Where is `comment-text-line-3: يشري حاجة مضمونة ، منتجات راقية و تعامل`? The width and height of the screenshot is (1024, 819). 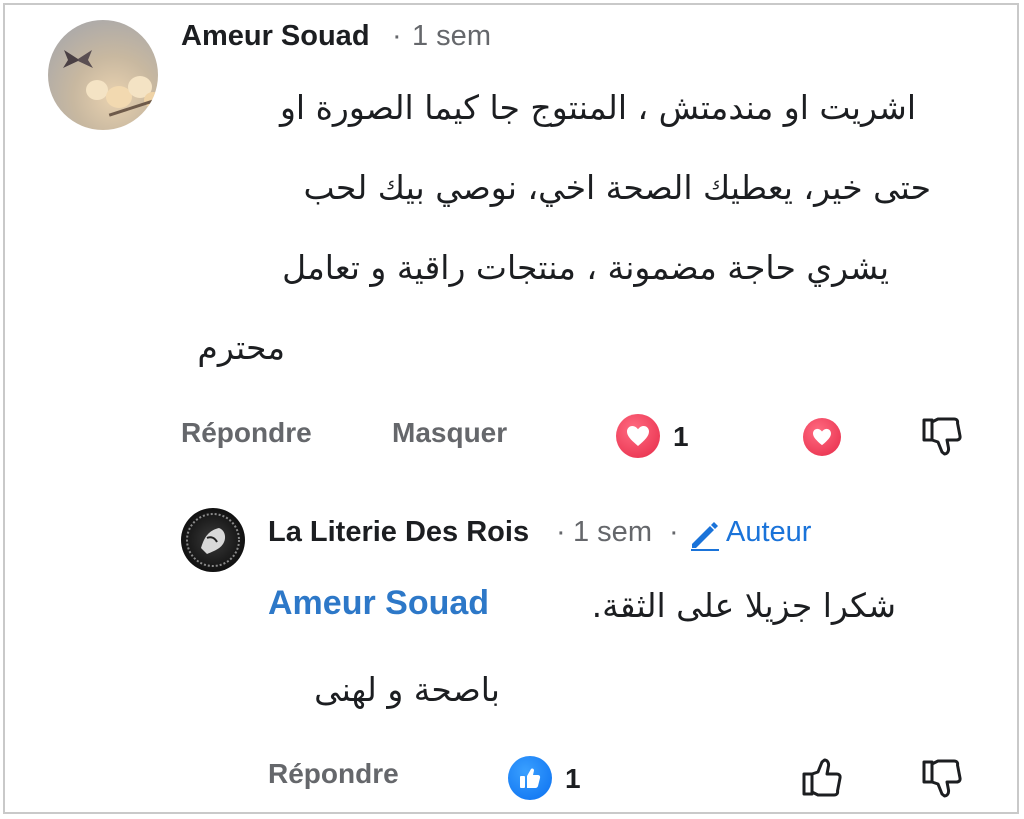 comment-text-line-3: يشري حاجة مضمونة ، منتجات راقية و تعامل is located at coordinates (585, 267).